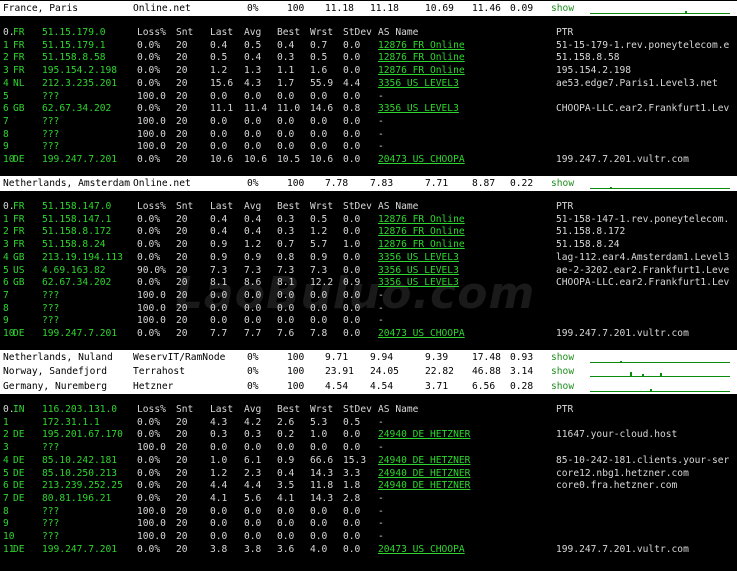 This screenshot has height=571, width=737. Describe the element at coordinates (6, 270) in the screenshot. I see `hop-number: 5` at that location.